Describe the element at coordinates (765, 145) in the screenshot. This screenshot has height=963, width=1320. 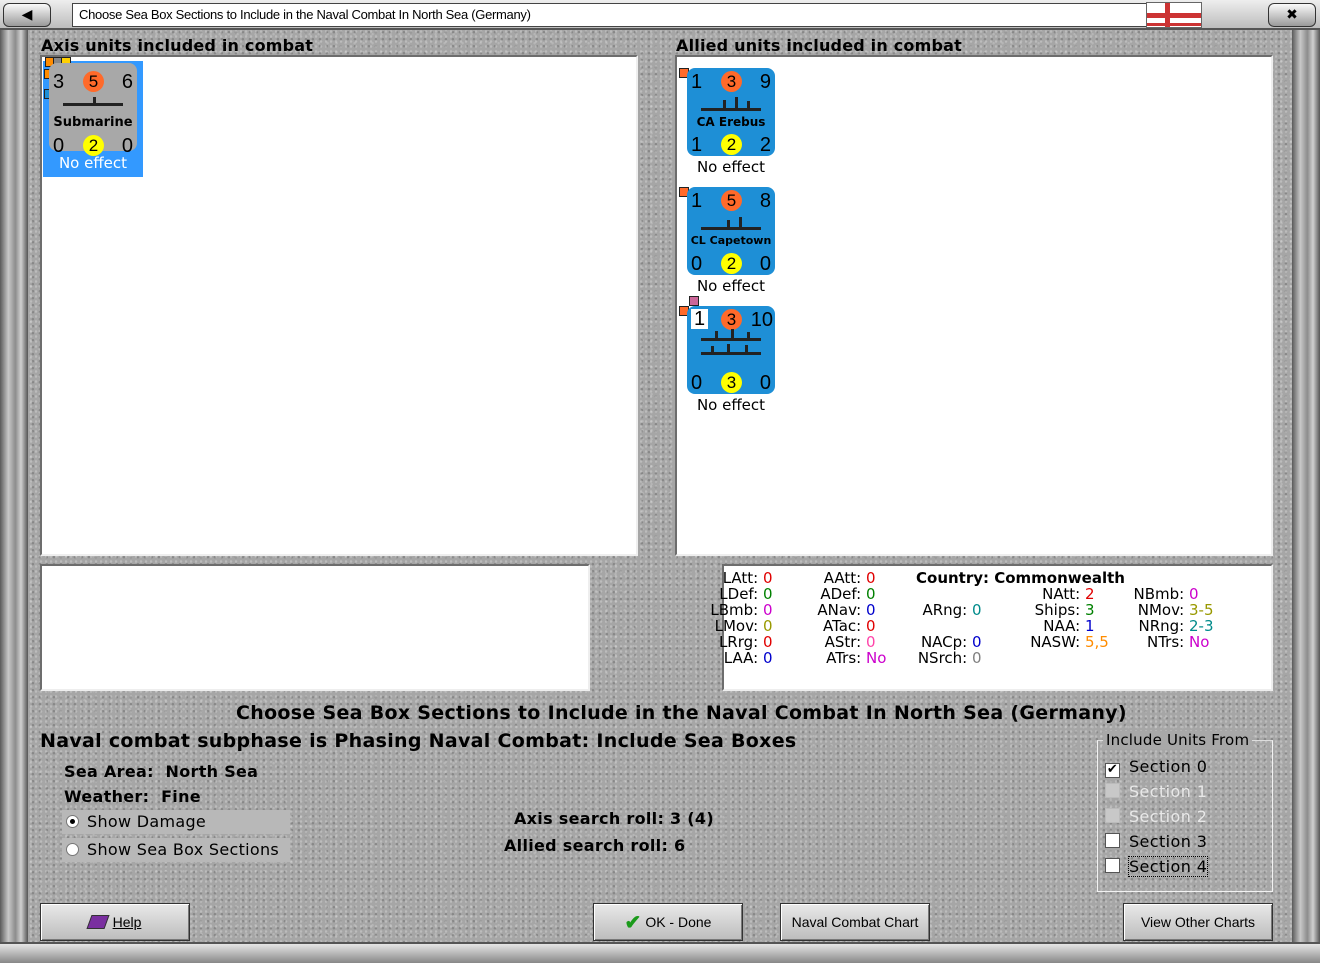
I see `counter-bottom-right: 2` at that location.